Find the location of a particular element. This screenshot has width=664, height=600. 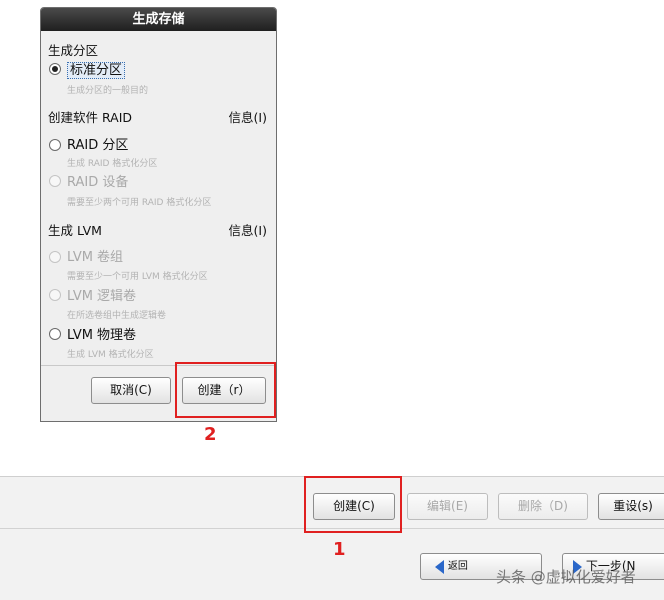

section-lvm-heading: 生成 LVM is located at coordinates (75, 230).